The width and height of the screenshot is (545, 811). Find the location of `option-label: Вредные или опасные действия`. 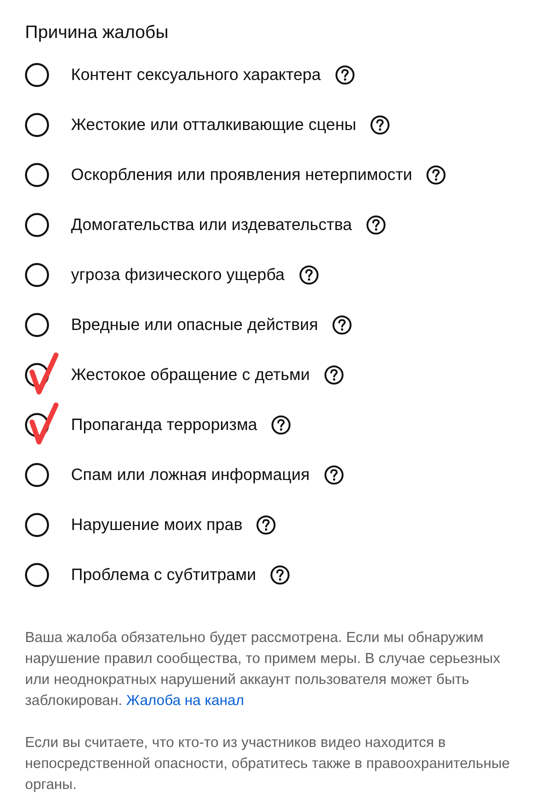

option-label: Вредные или опасные действия is located at coordinates (194, 325).